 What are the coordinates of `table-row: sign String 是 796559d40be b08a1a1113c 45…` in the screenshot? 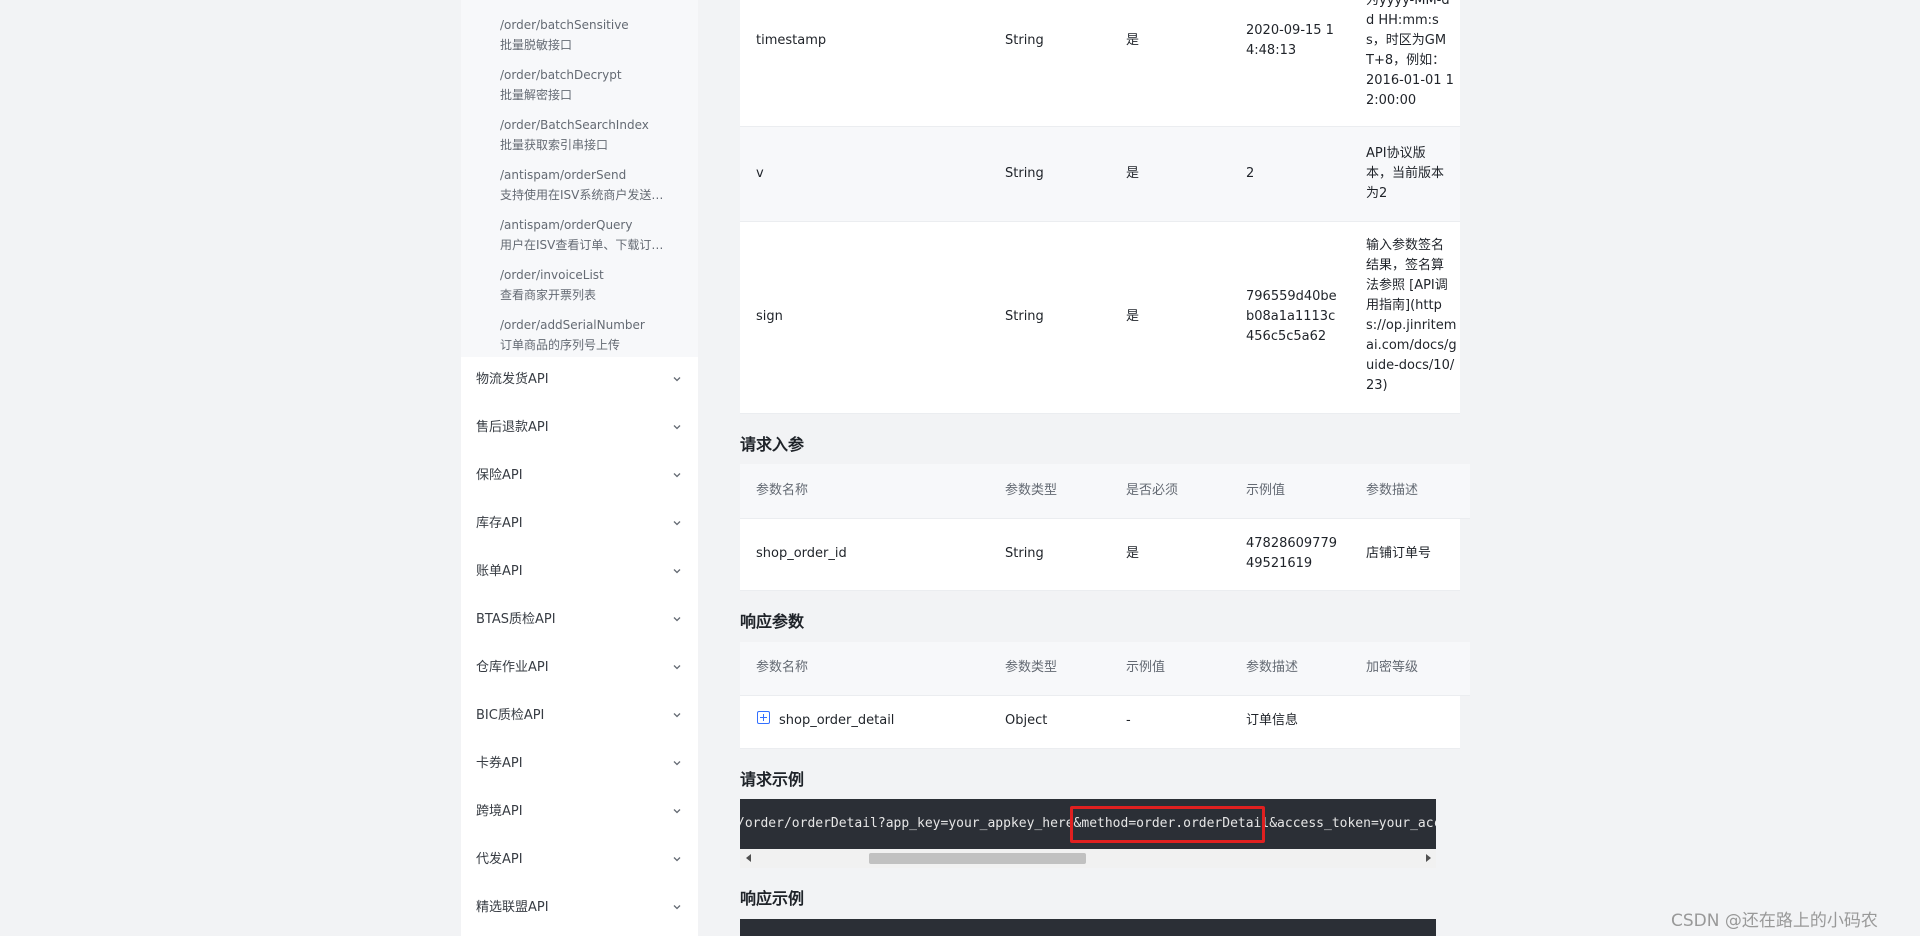 It's located at (1100, 318).